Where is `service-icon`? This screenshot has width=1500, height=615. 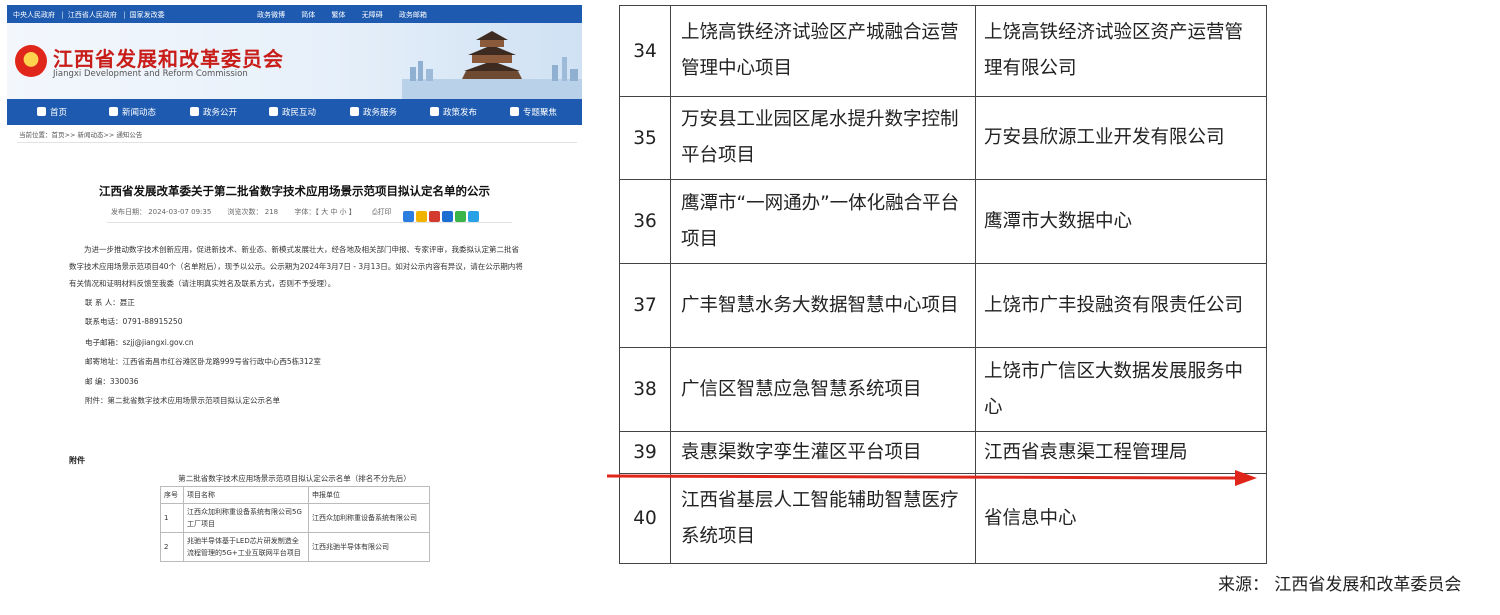
service-icon is located at coordinates (354, 111).